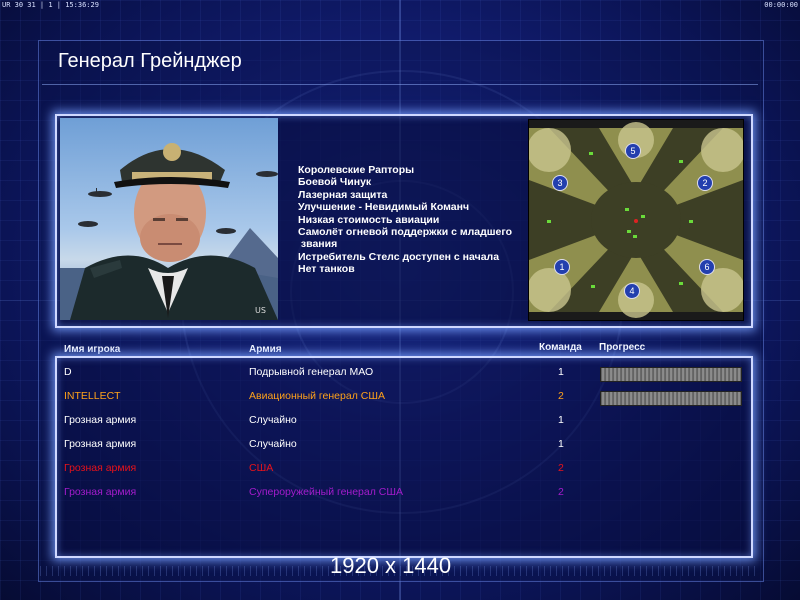 The width and height of the screenshot is (800, 600). Describe the element at coordinates (781, 5) in the screenshot. I see `status-clock: 00:00:00` at that location.